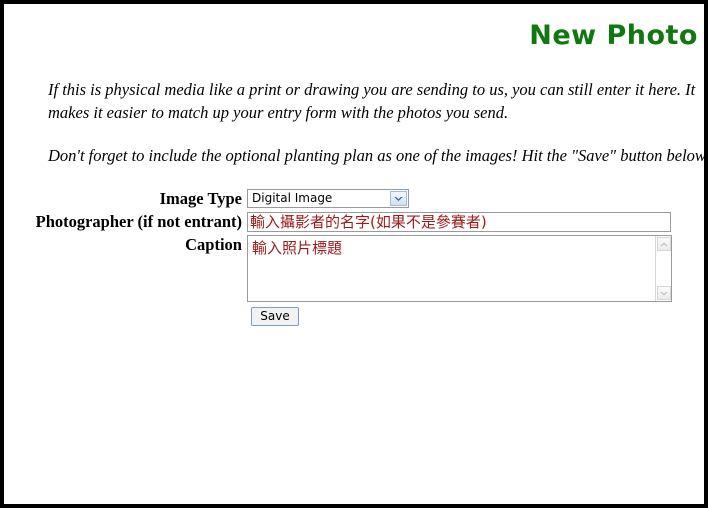 This screenshot has height=508, width=708. I want to click on caption-field: 輸入照片標題, so click(459, 268).